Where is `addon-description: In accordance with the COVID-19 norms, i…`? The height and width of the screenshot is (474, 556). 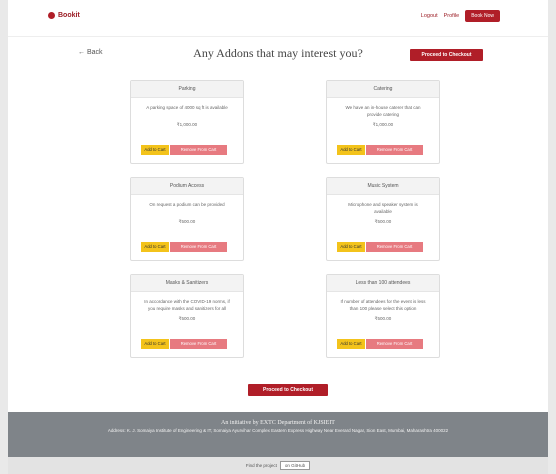
addon-description: In accordance with the COVID-19 norms, i… is located at coordinates (187, 305).